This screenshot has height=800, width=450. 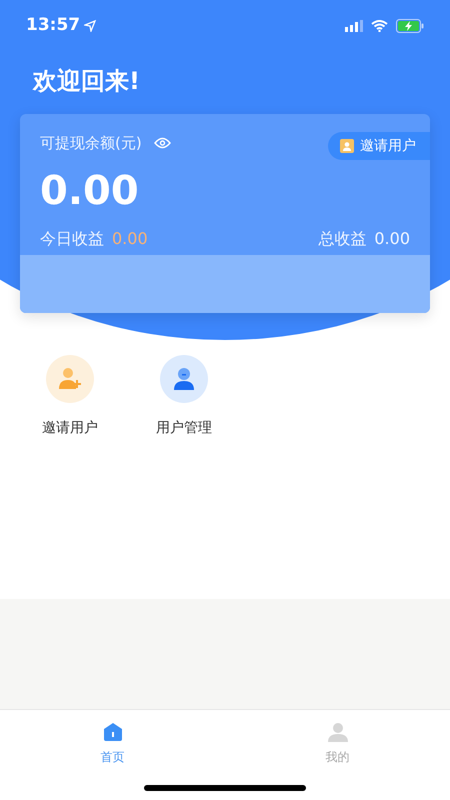 What do you see at coordinates (410, 26) in the screenshot?
I see `battery-icon` at bounding box center [410, 26].